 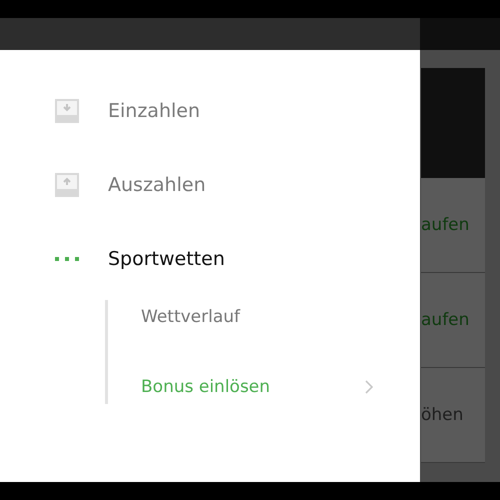 What do you see at coordinates (67, 259) in the screenshot?
I see `dots-icon` at bounding box center [67, 259].